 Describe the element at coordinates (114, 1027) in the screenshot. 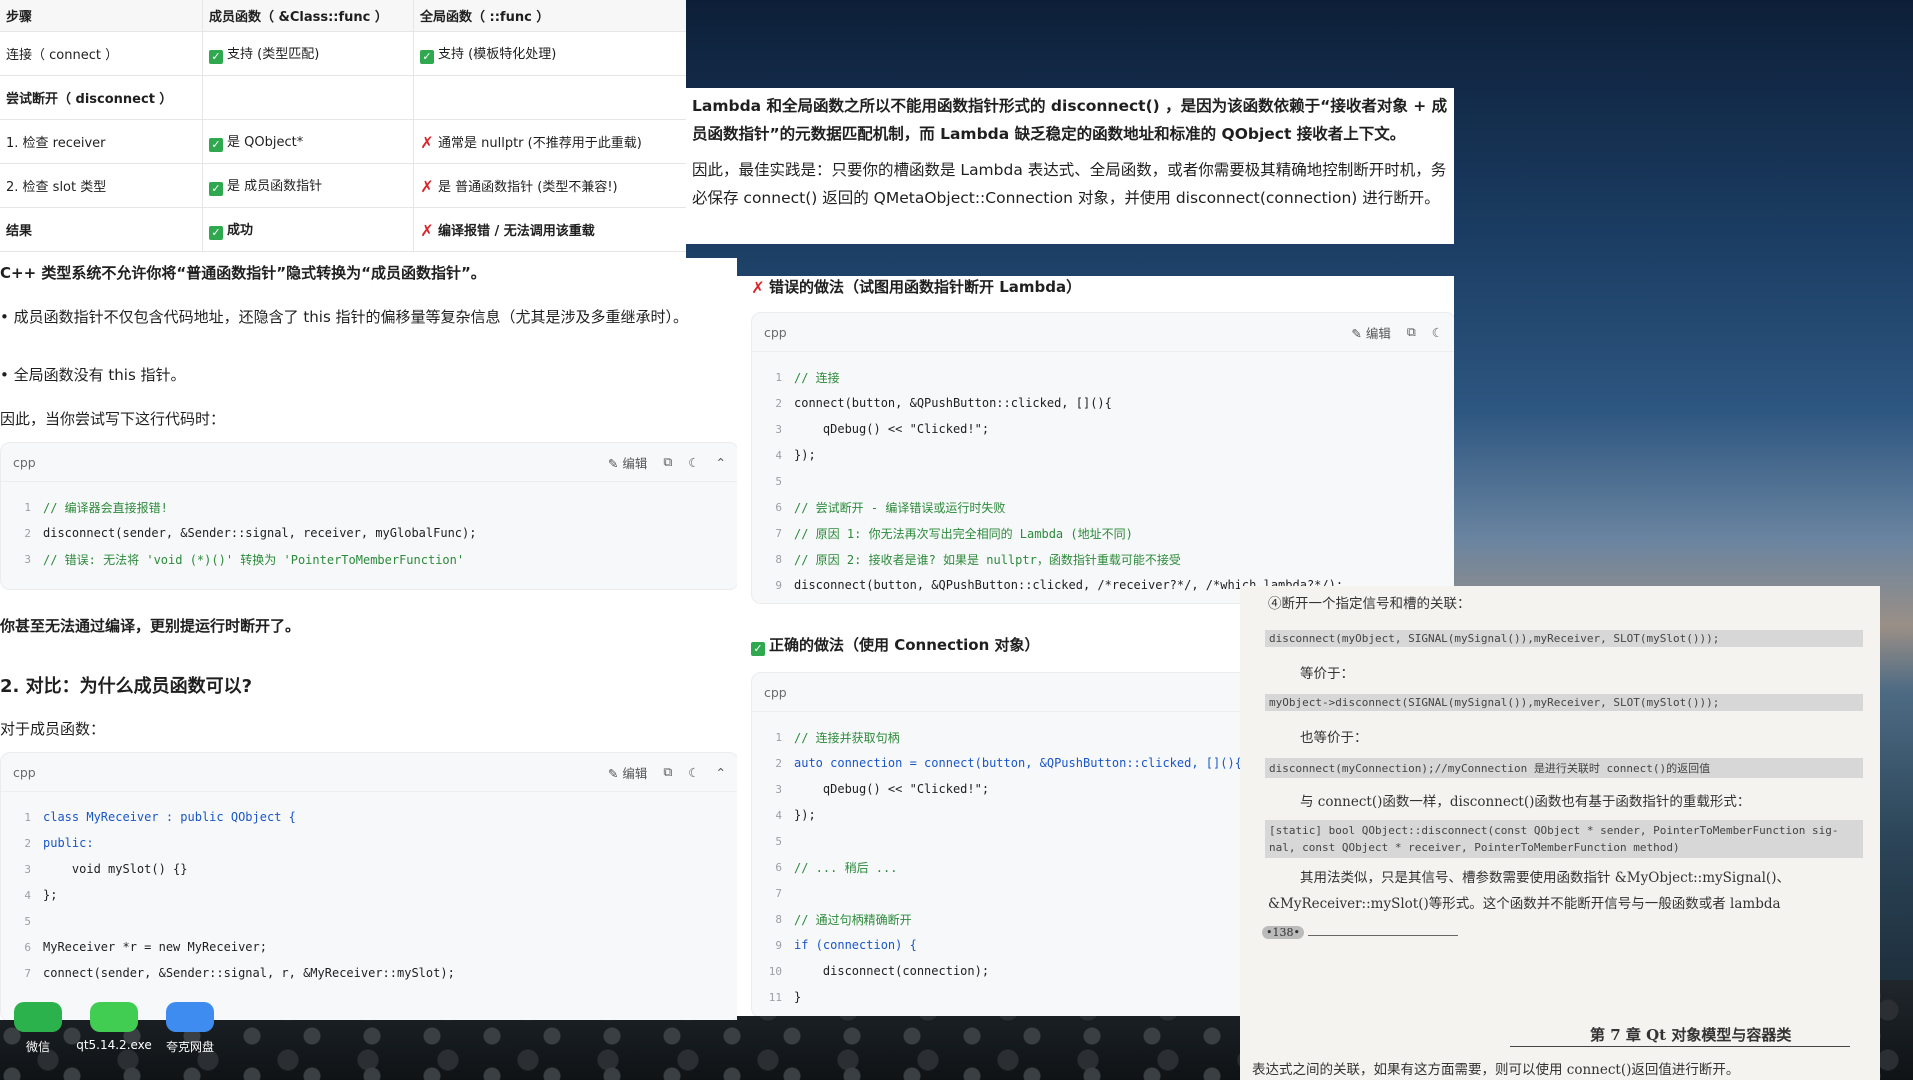

I see `desktop-icon: qt5.14.2.exe` at that location.